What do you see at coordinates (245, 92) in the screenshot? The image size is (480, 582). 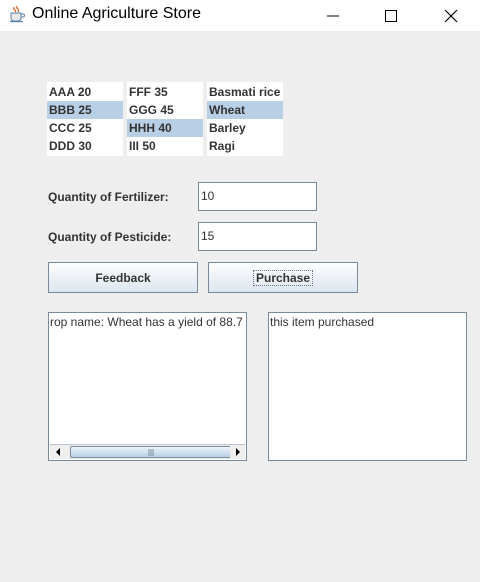 I see `list-item: Basmati rice` at bounding box center [245, 92].